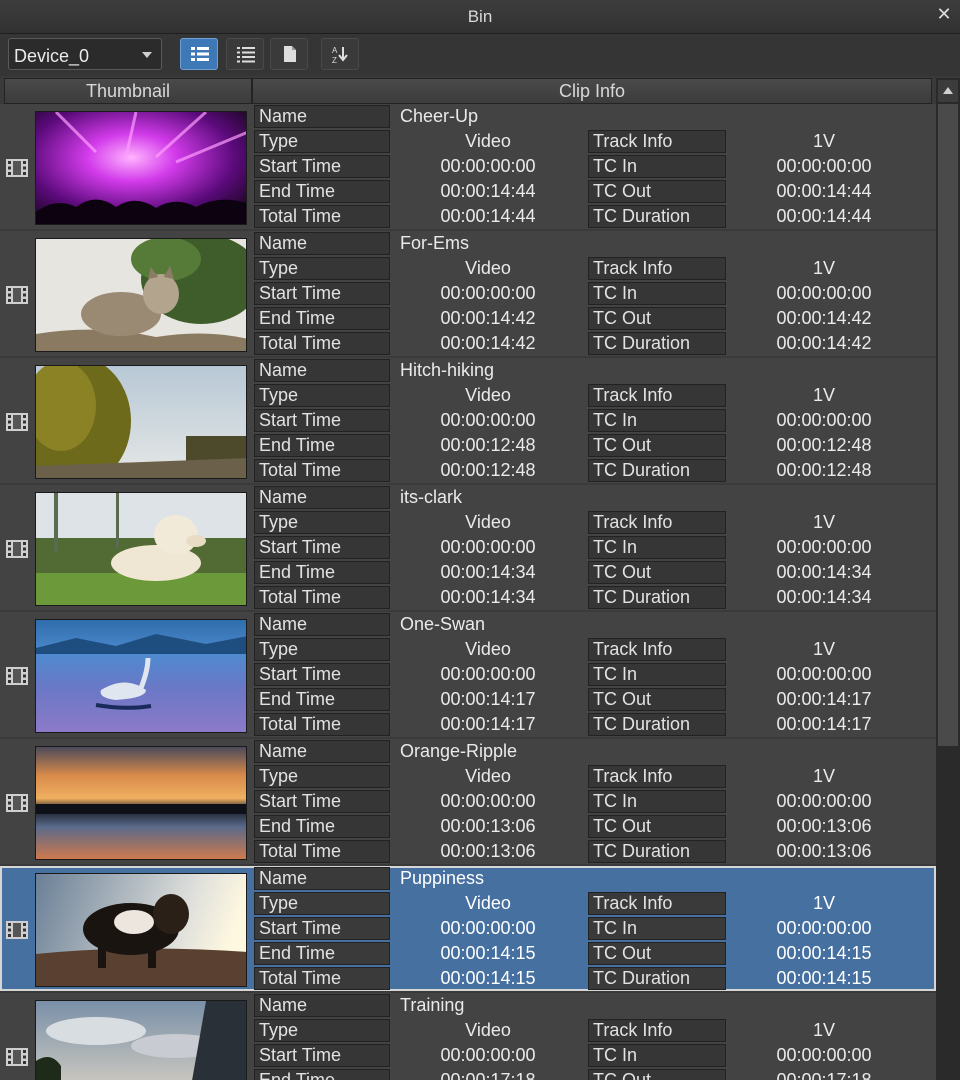 The image size is (960, 1080). I want to click on scroll-thumb, so click(948, 425).